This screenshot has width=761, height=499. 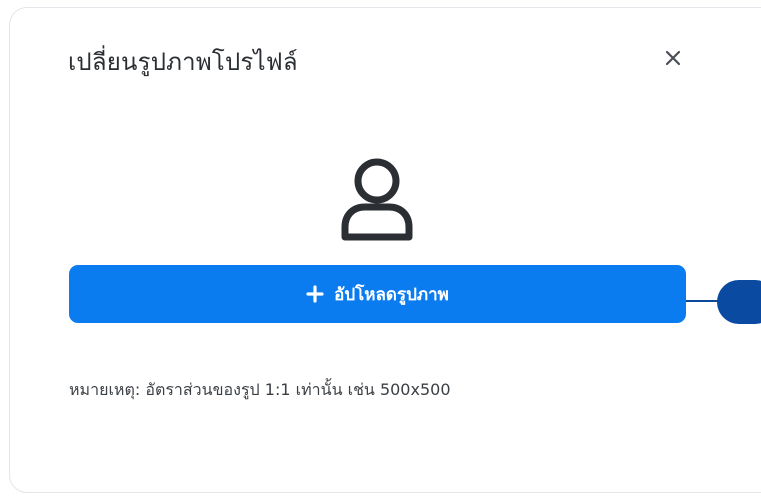 I want to click on upload-button-label: อัปโหลดรูปภาพ, so click(x=391, y=294).